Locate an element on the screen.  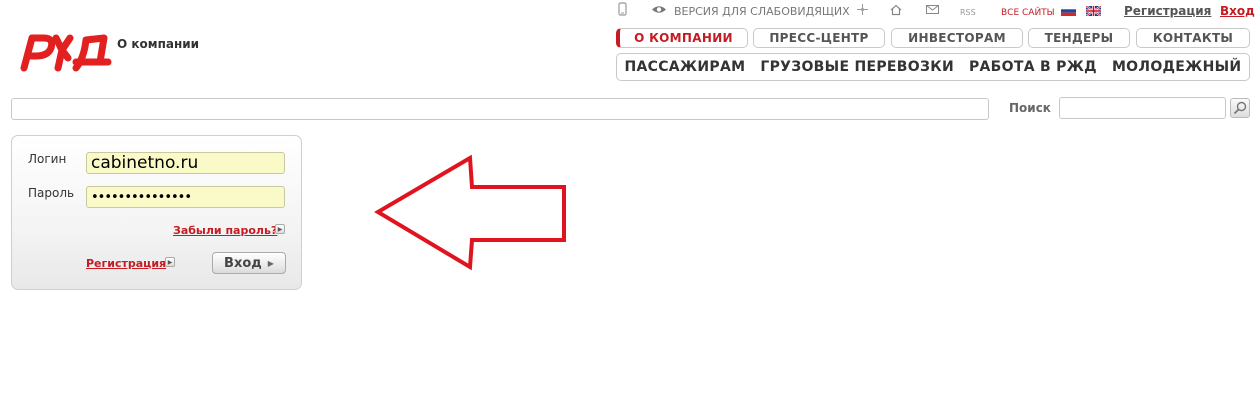
rzd-logo is located at coordinates (65, 50).